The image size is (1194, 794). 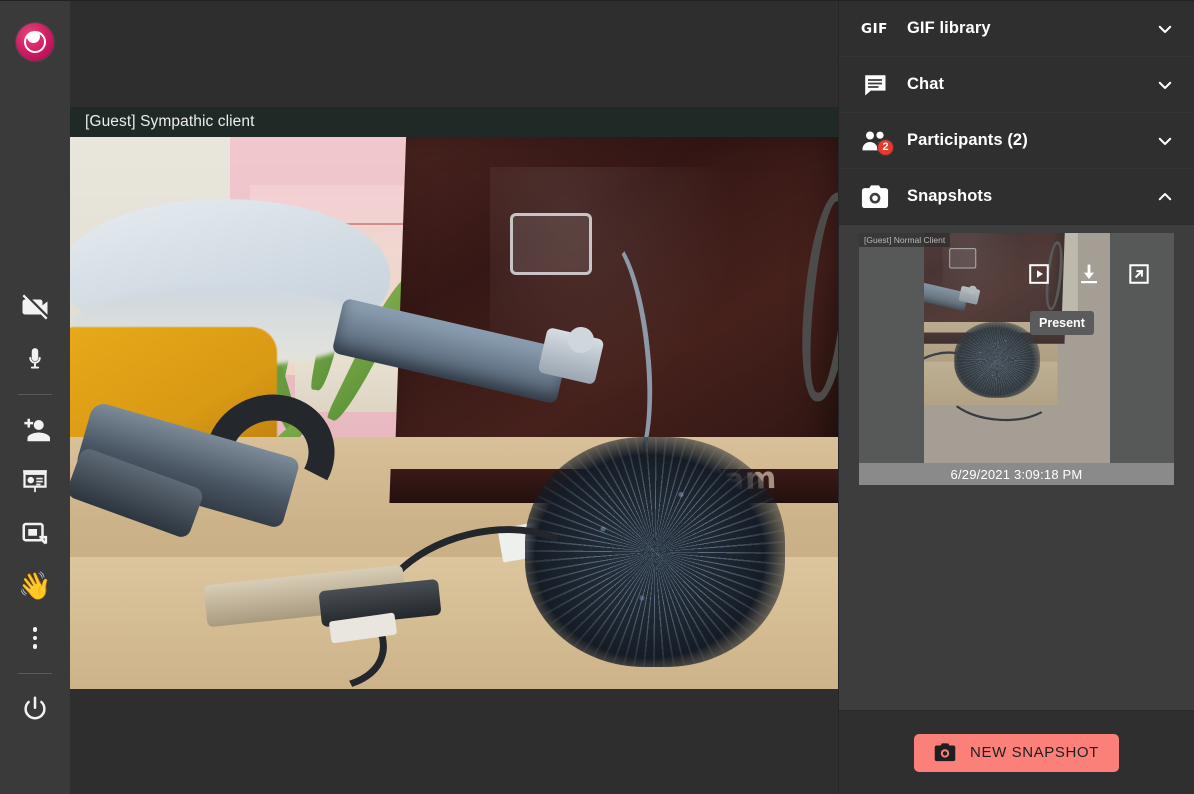 What do you see at coordinates (949, 28) in the screenshot?
I see `accordion-title-gif-library: GIF library` at bounding box center [949, 28].